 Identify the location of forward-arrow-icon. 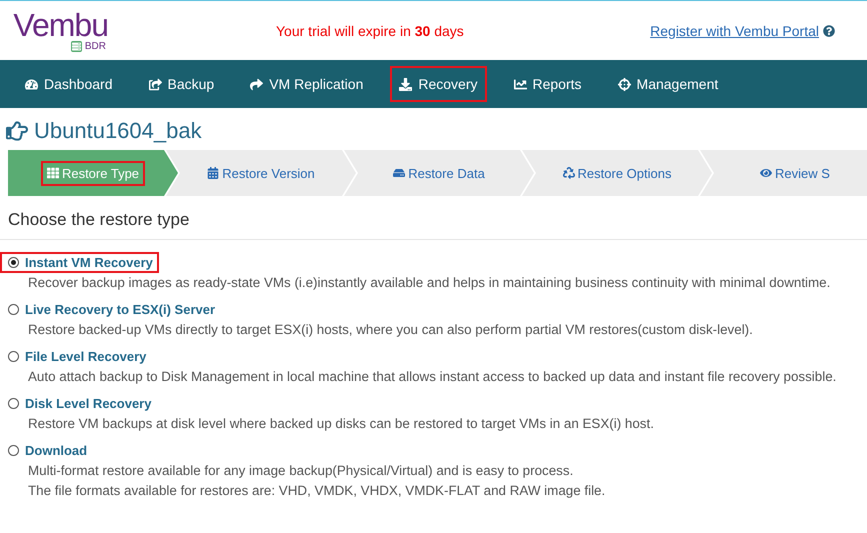
(257, 84).